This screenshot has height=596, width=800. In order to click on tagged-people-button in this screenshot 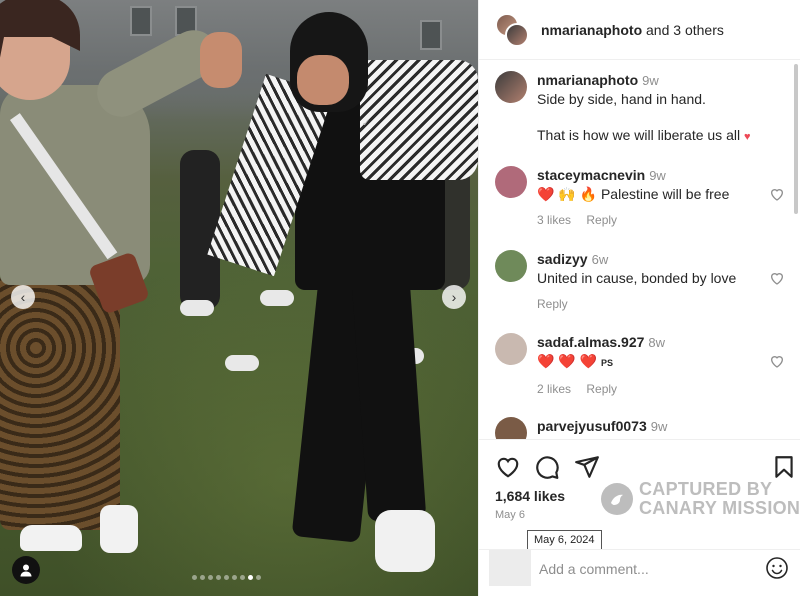, I will do `click(26, 570)`.